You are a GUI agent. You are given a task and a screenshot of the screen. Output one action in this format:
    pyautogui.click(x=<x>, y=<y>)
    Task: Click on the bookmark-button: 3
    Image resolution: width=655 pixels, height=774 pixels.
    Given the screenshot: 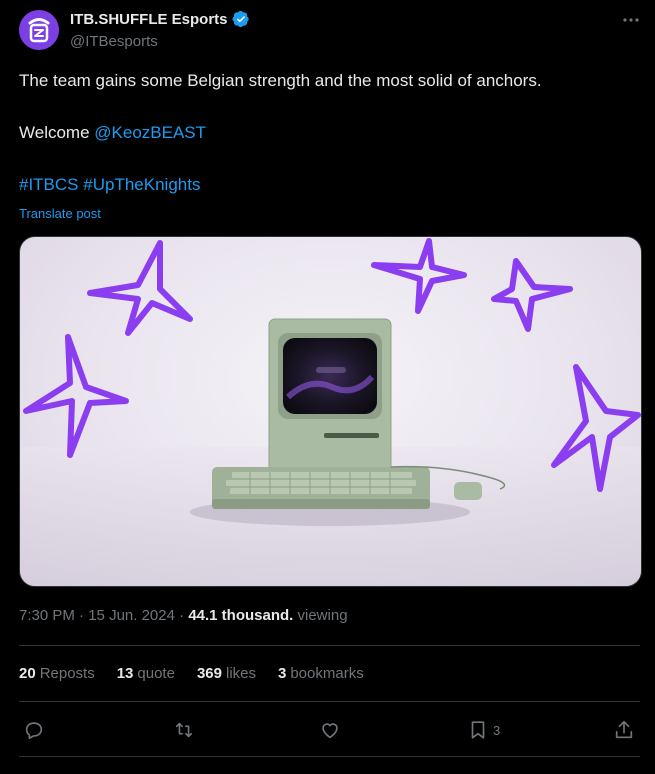 What is the action you would take?
    pyautogui.click(x=483, y=730)
    